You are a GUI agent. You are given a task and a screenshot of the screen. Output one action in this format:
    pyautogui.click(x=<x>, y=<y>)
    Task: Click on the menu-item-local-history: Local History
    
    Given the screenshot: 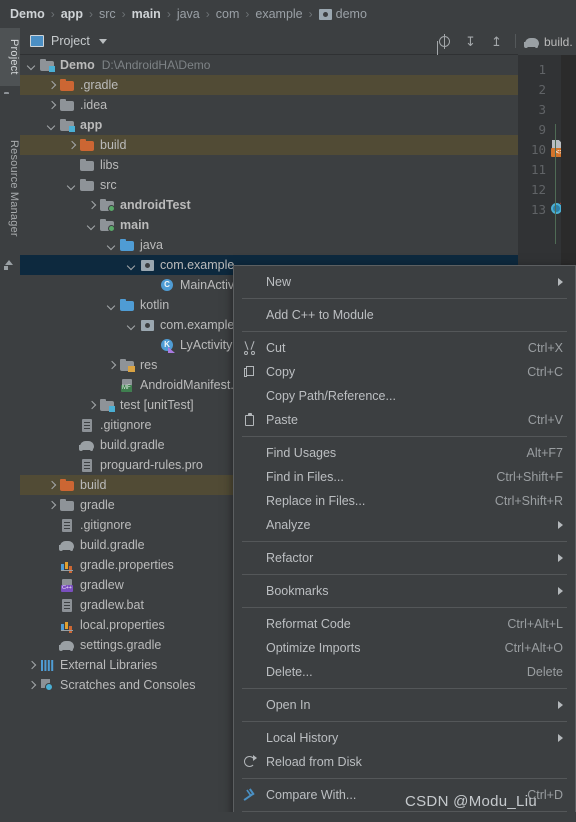 What is the action you would take?
    pyautogui.click(x=404, y=738)
    